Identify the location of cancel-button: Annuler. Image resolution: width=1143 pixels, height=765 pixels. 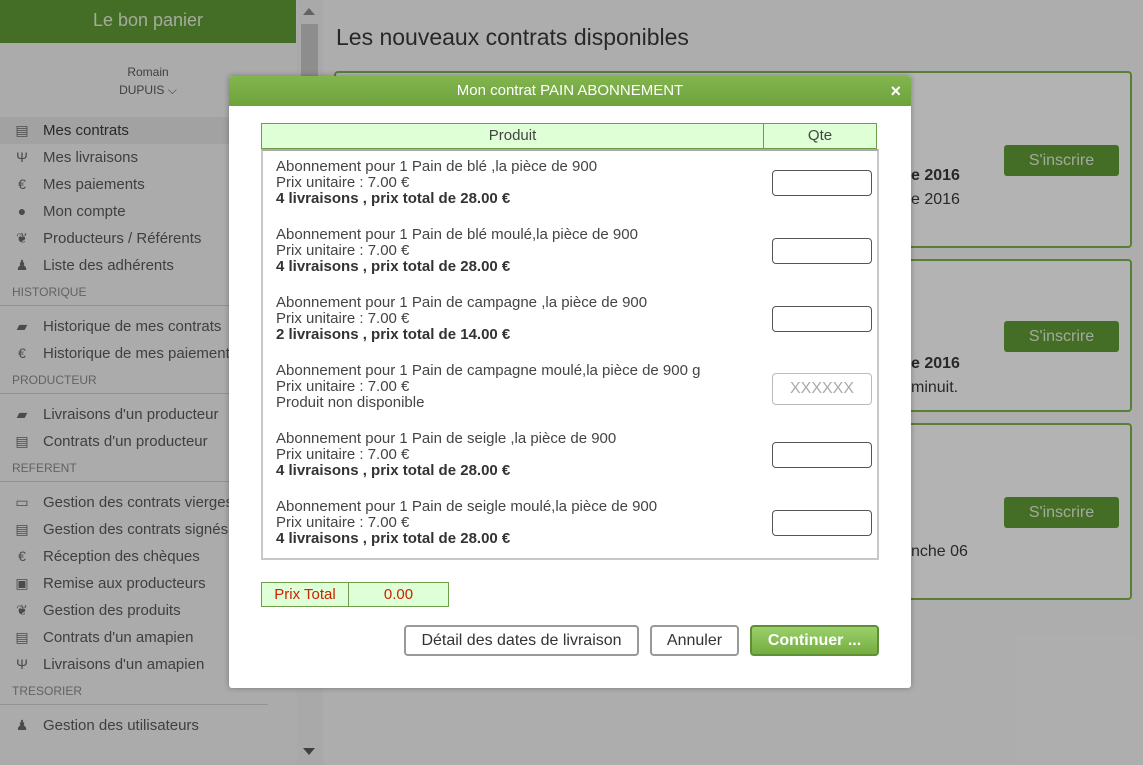
(694, 640).